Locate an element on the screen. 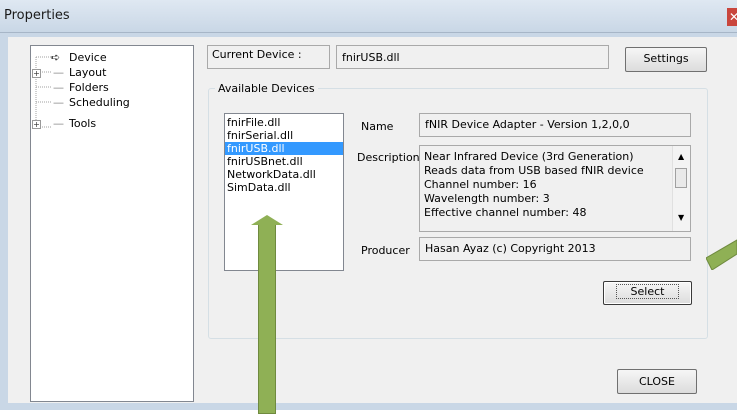 This screenshot has height=414, width=737. list-item: SimData.dll is located at coordinates (284, 187).